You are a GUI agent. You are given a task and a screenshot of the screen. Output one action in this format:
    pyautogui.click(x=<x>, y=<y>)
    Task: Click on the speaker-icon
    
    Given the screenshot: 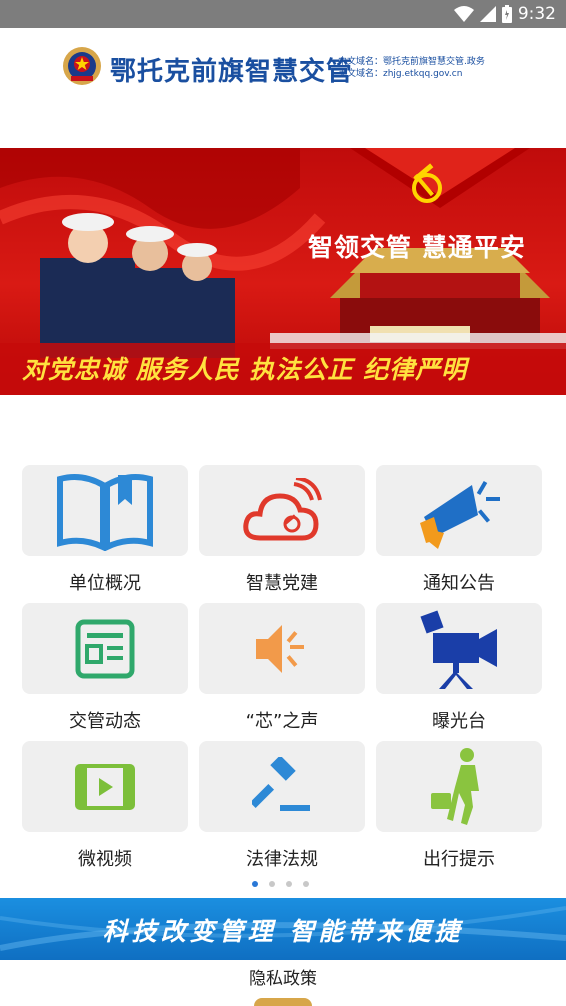 What is the action you would take?
    pyautogui.click(x=280, y=648)
    